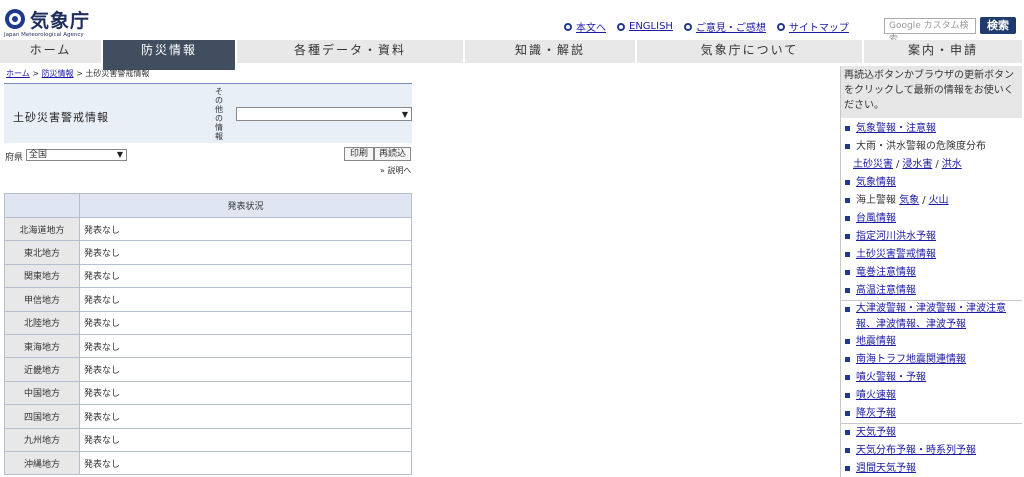 The image size is (1024, 477). Describe the element at coordinates (42, 346) in the screenshot. I see `region-cell: 東海地方` at that location.